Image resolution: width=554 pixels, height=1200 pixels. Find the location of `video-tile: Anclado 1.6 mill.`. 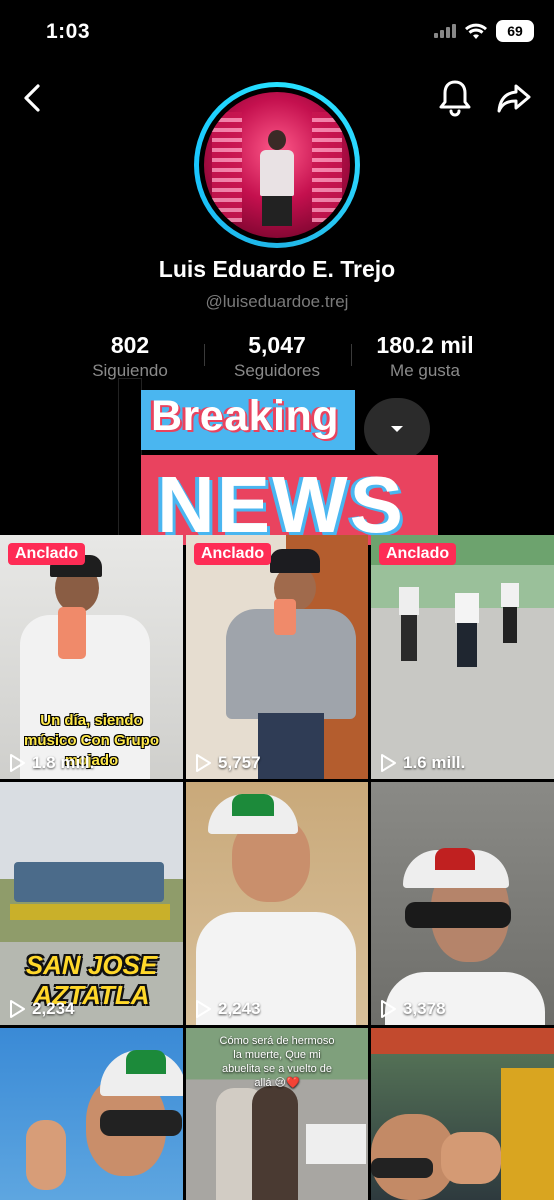

video-tile: Anclado 1.6 mill. is located at coordinates (462, 657).